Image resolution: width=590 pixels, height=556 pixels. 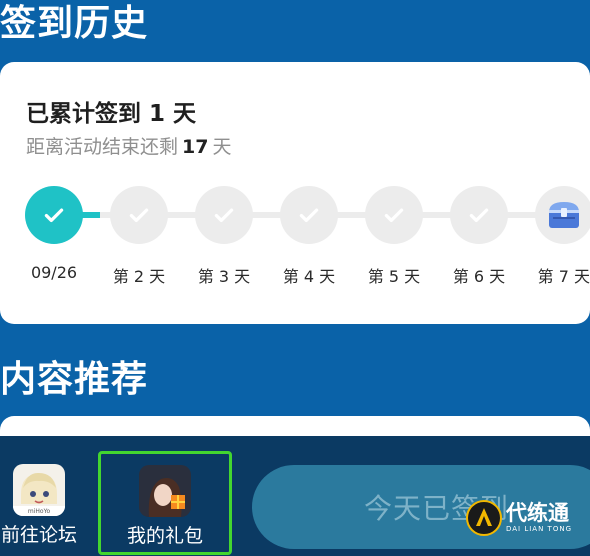 What do you see at coordinates (195, 147) in the screenshot?
I see `remaining-days: 17` at bounding box center [195, 147].